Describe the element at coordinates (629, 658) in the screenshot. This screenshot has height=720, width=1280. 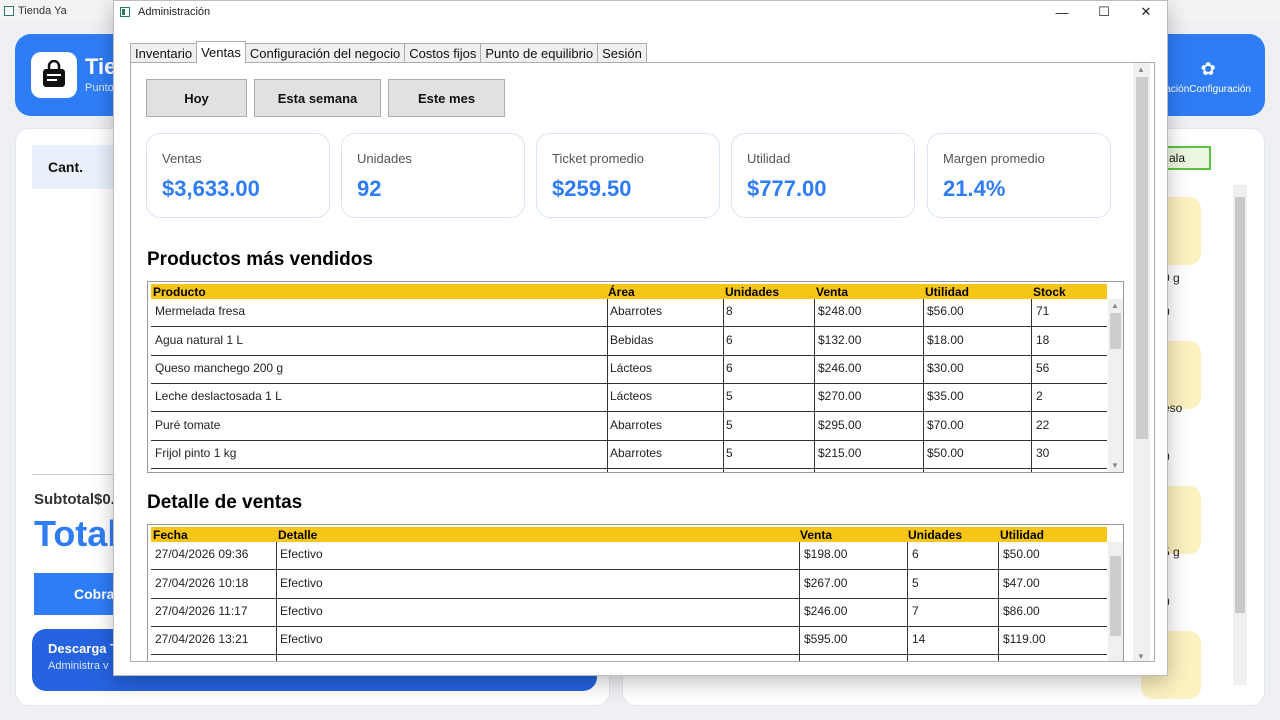
I see `table-row` at that location.